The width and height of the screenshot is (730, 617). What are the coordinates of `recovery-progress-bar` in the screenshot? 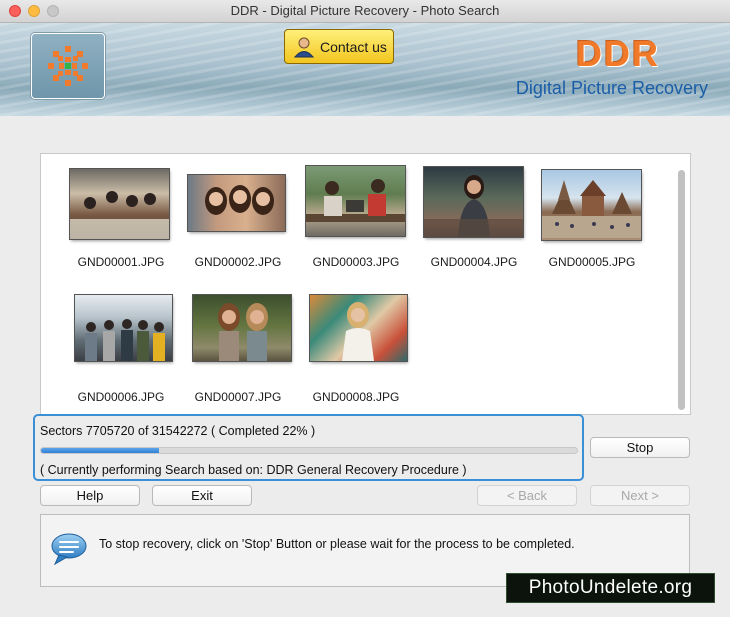 It's located at (309, 450).